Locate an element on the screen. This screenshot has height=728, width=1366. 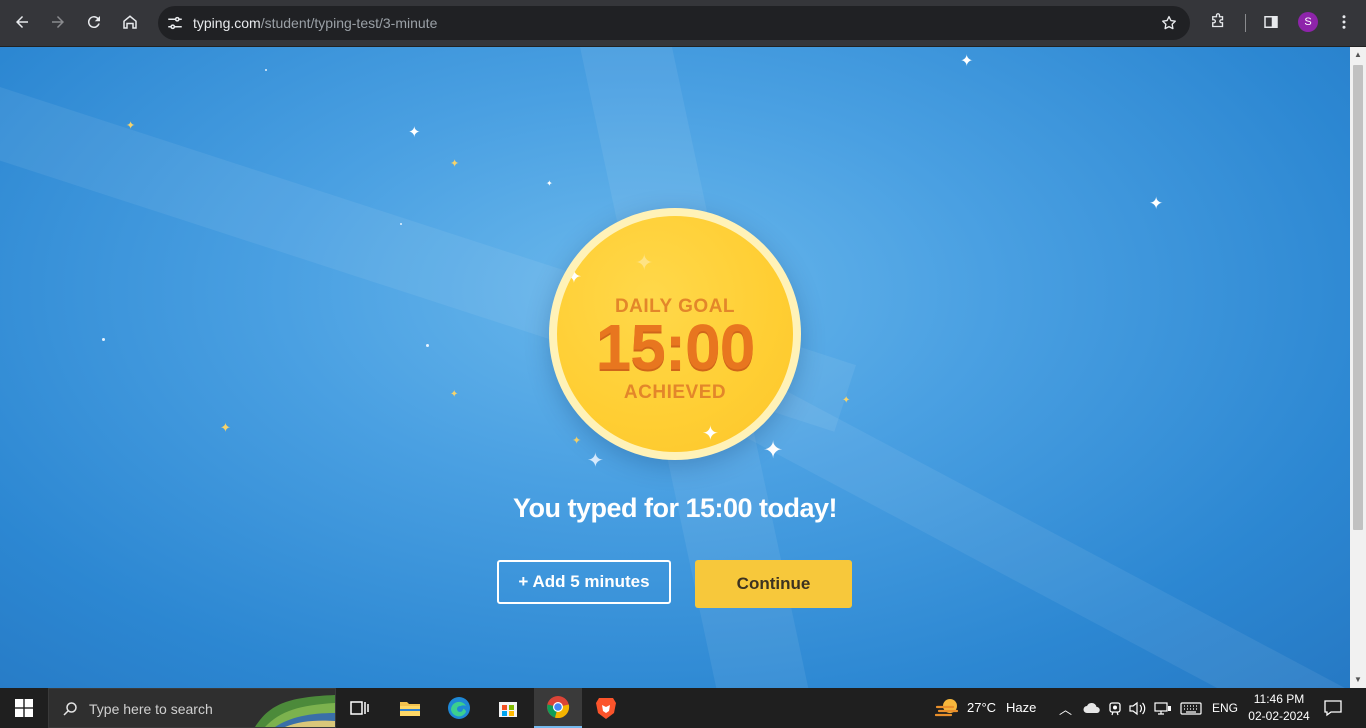
weather-temperature: 27°C is located at coordinates (981, 707).